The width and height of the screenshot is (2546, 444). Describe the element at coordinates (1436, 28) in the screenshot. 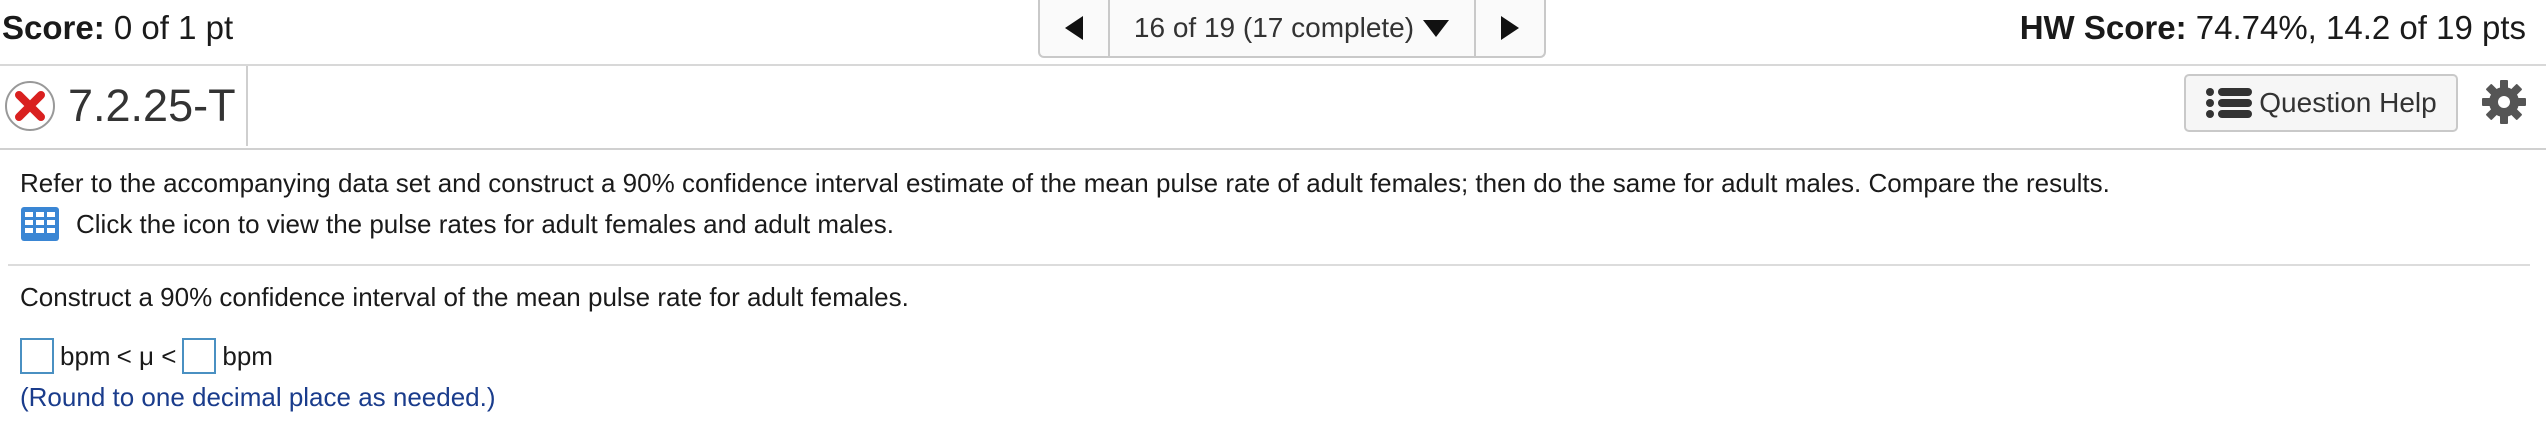

I see `dropdown-triangle-icon` at that location.